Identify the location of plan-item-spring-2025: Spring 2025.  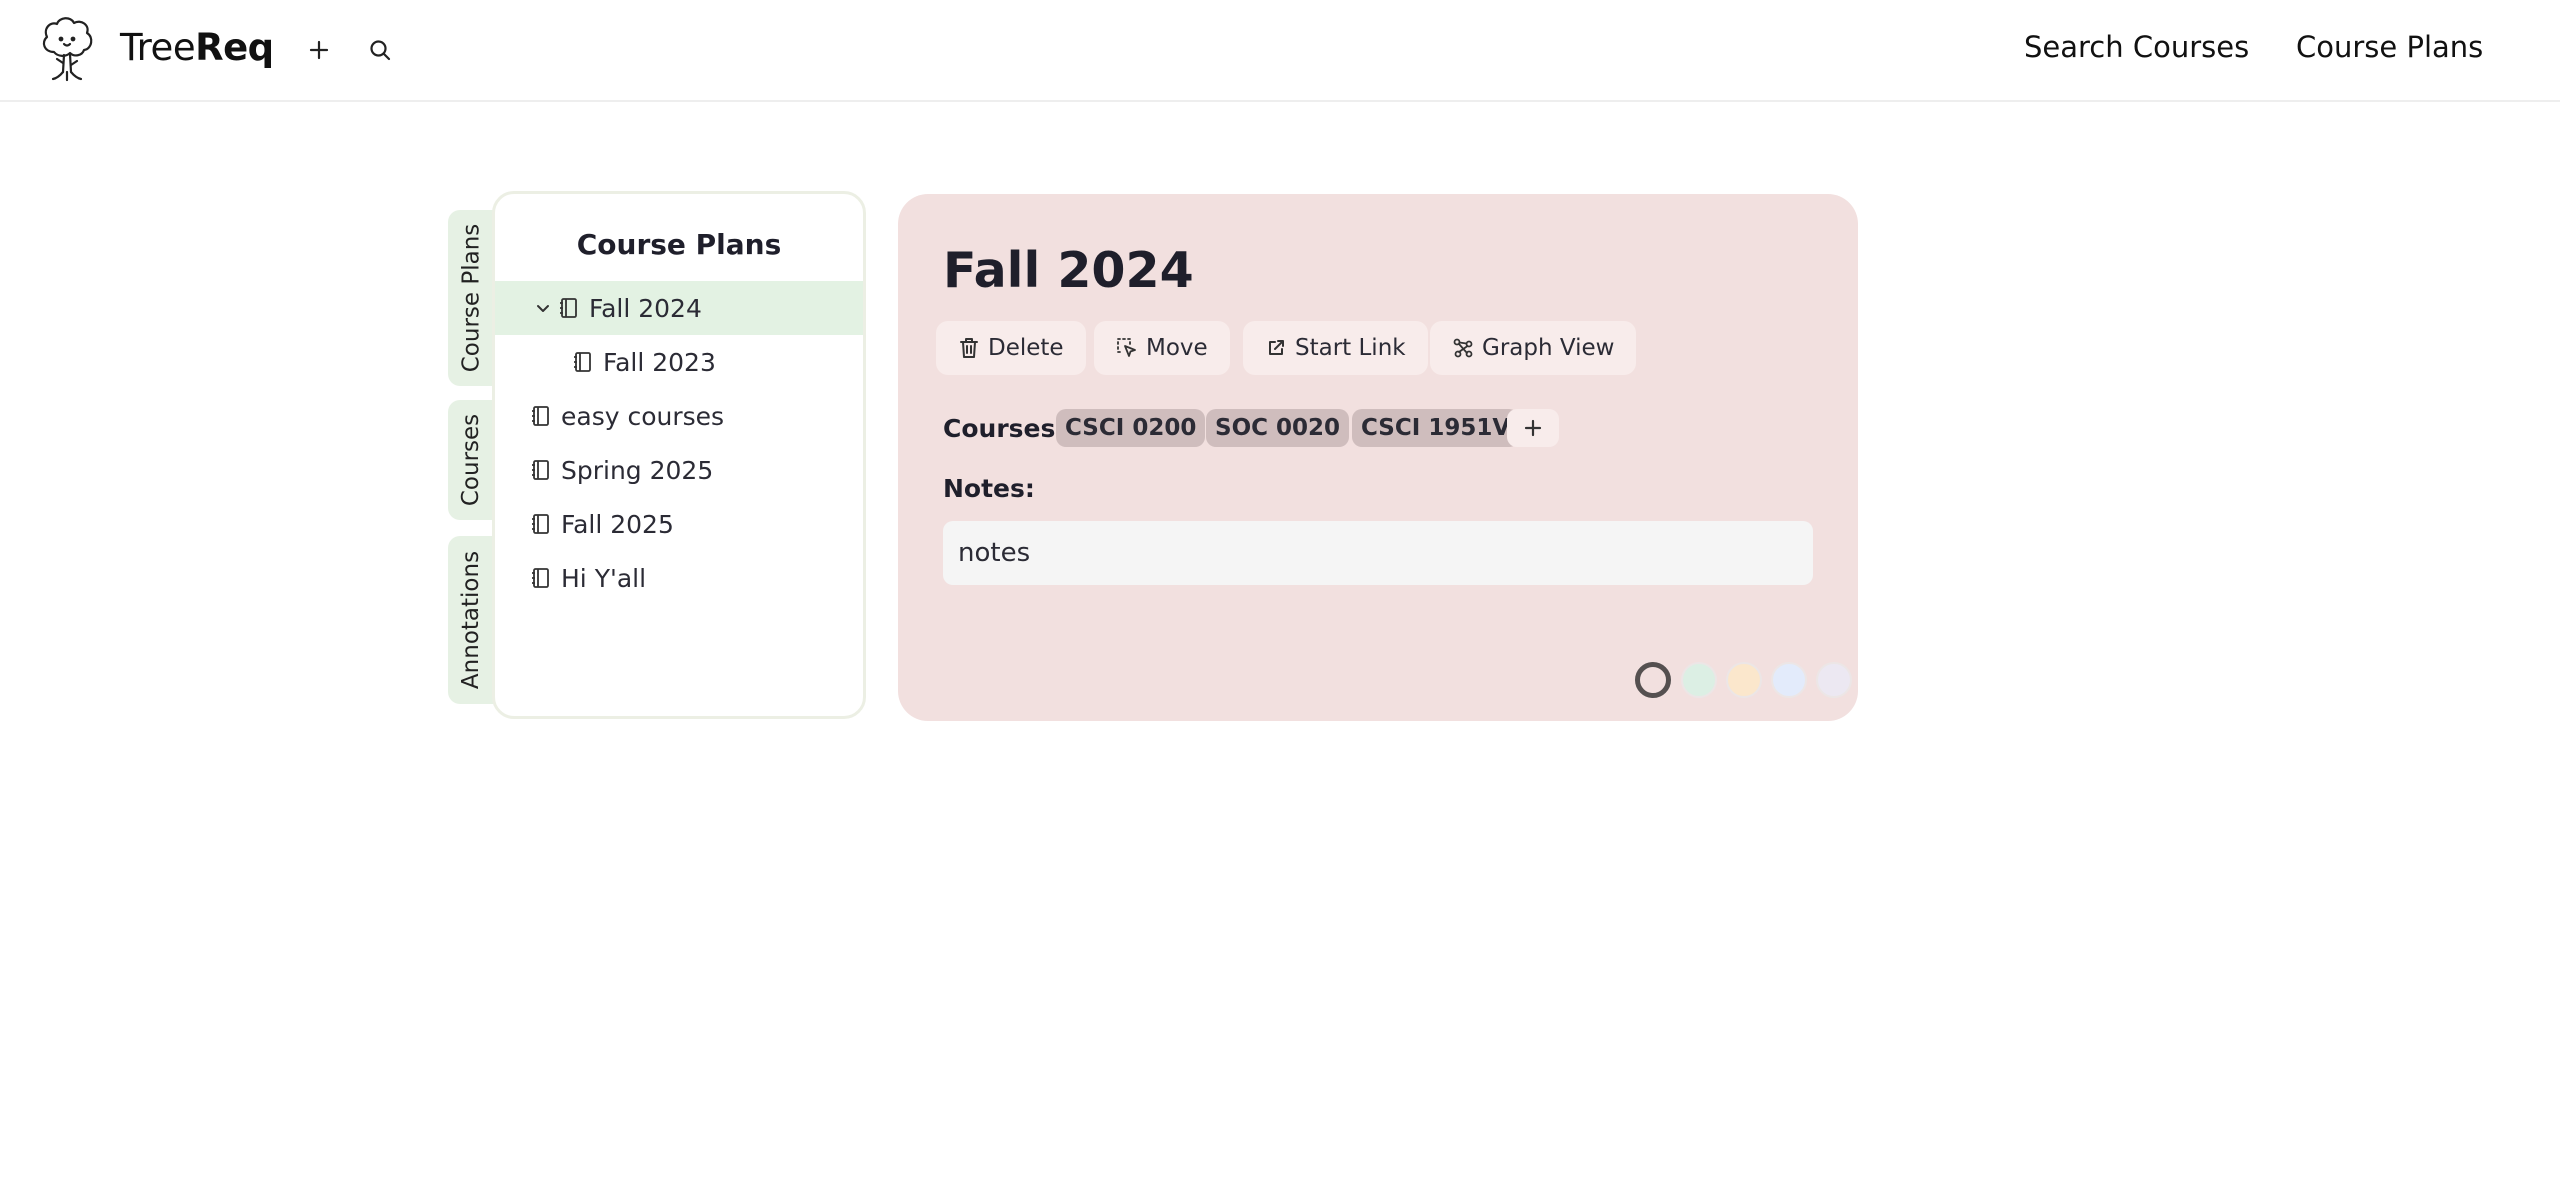
(679, 470).